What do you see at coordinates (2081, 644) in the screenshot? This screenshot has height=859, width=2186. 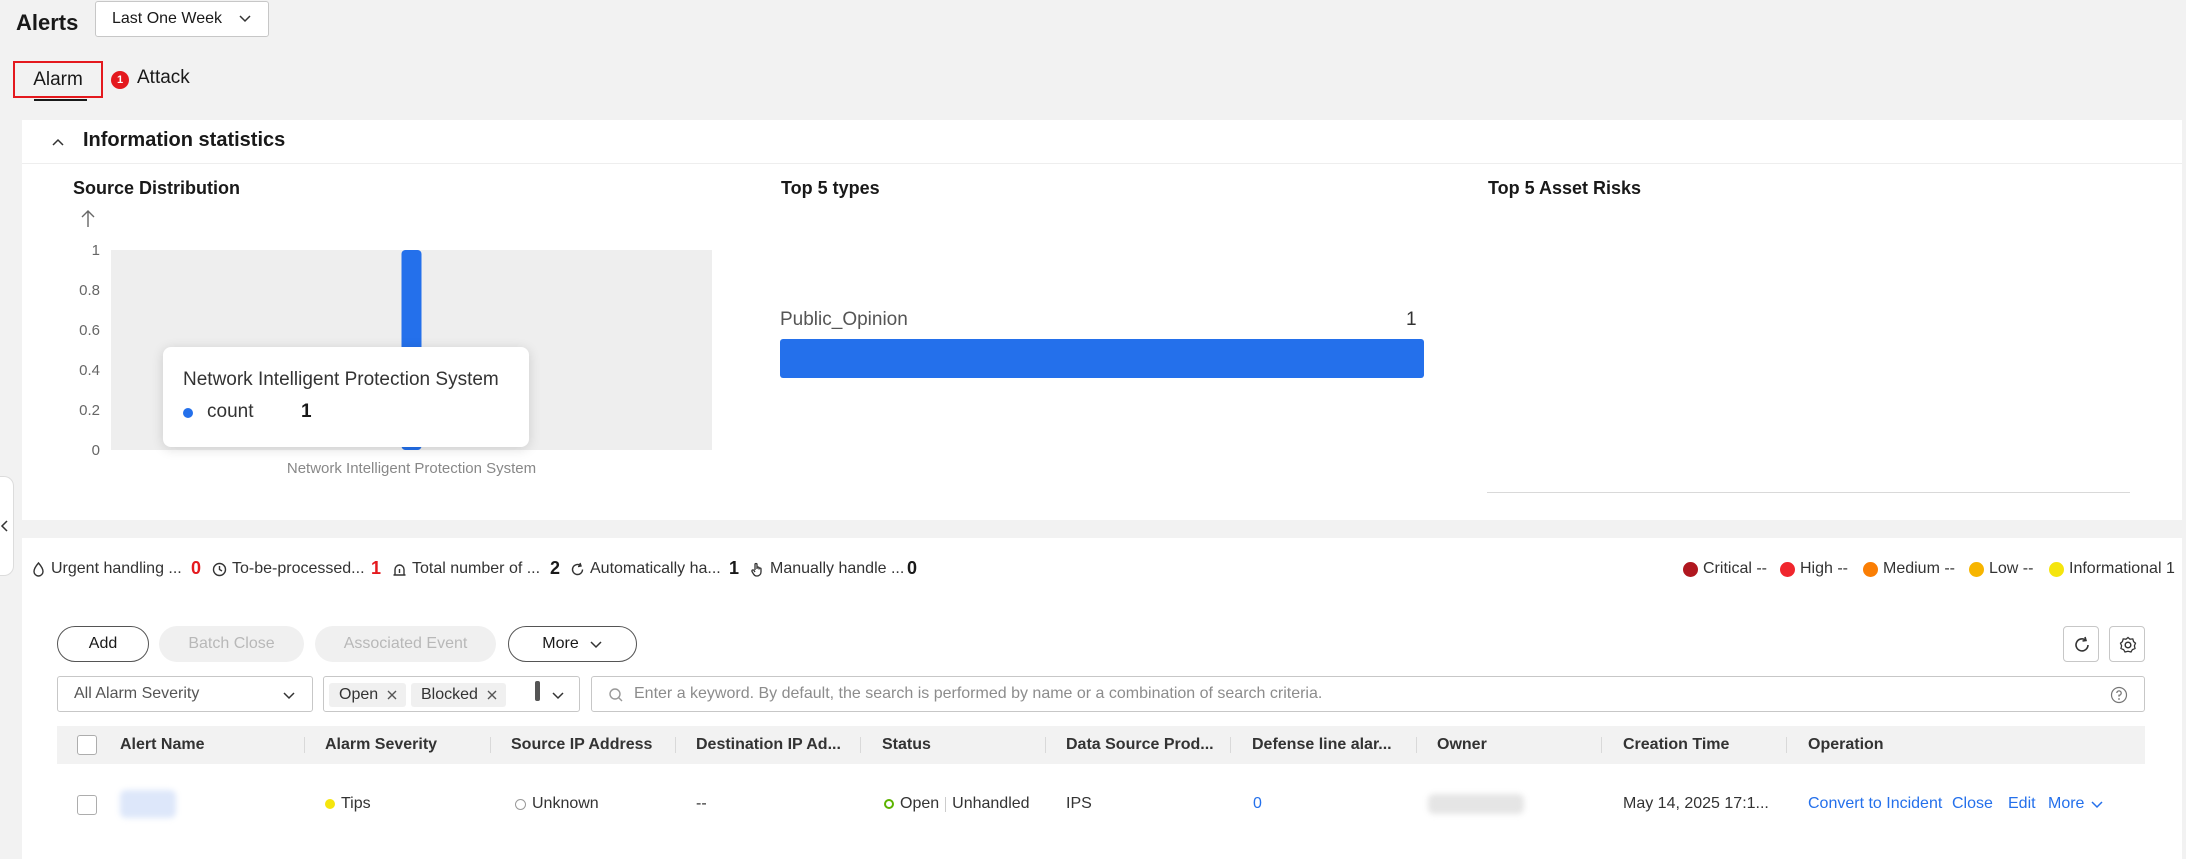 I see `refresh-button` at bounding box center [2081, 644].